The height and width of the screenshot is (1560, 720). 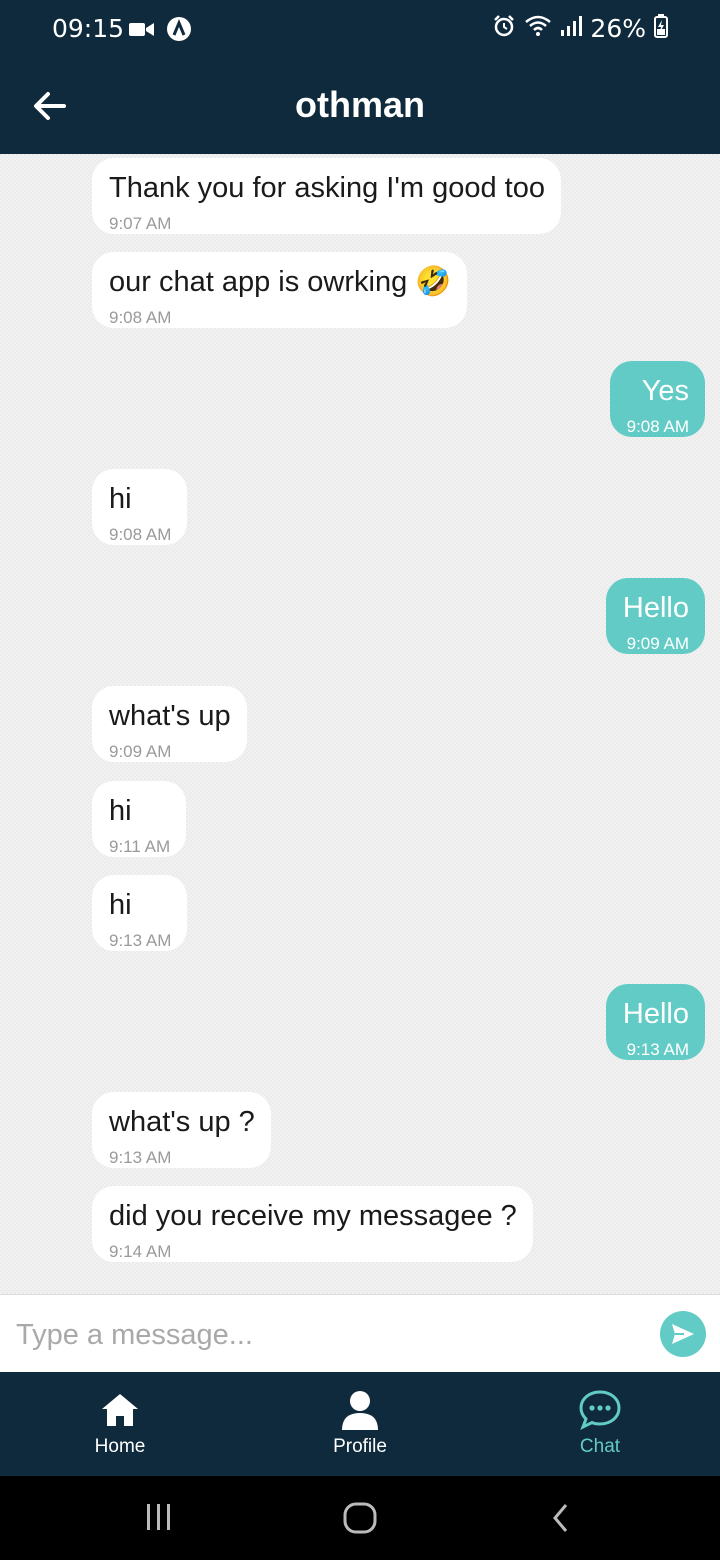 I want to click on battery-percent: 26%, so click(x=618, y=28).